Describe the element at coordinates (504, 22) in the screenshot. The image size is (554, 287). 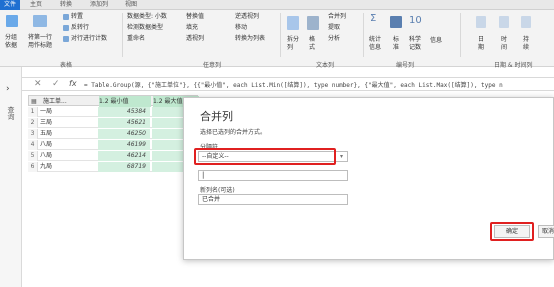
I see `time-icon` at that location.